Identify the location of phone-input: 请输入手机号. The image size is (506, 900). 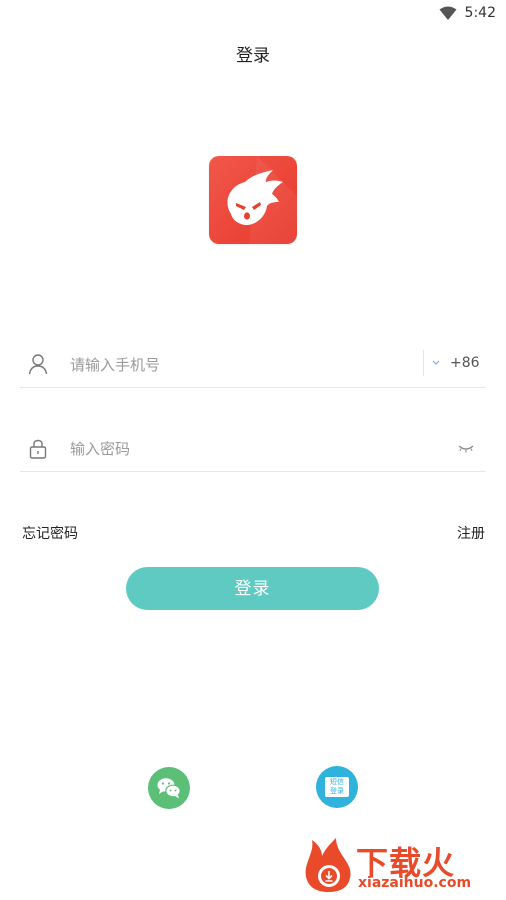
(115, 364).